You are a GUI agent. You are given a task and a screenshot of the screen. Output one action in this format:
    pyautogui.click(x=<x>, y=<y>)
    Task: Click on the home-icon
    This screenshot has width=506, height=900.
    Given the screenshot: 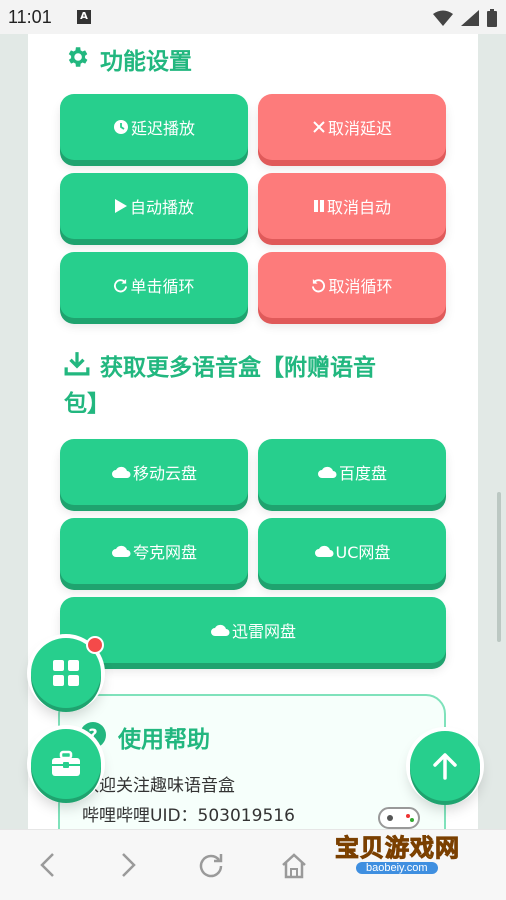 What is the action you would take?
    pyautogui.click(x=294, y=866)
    